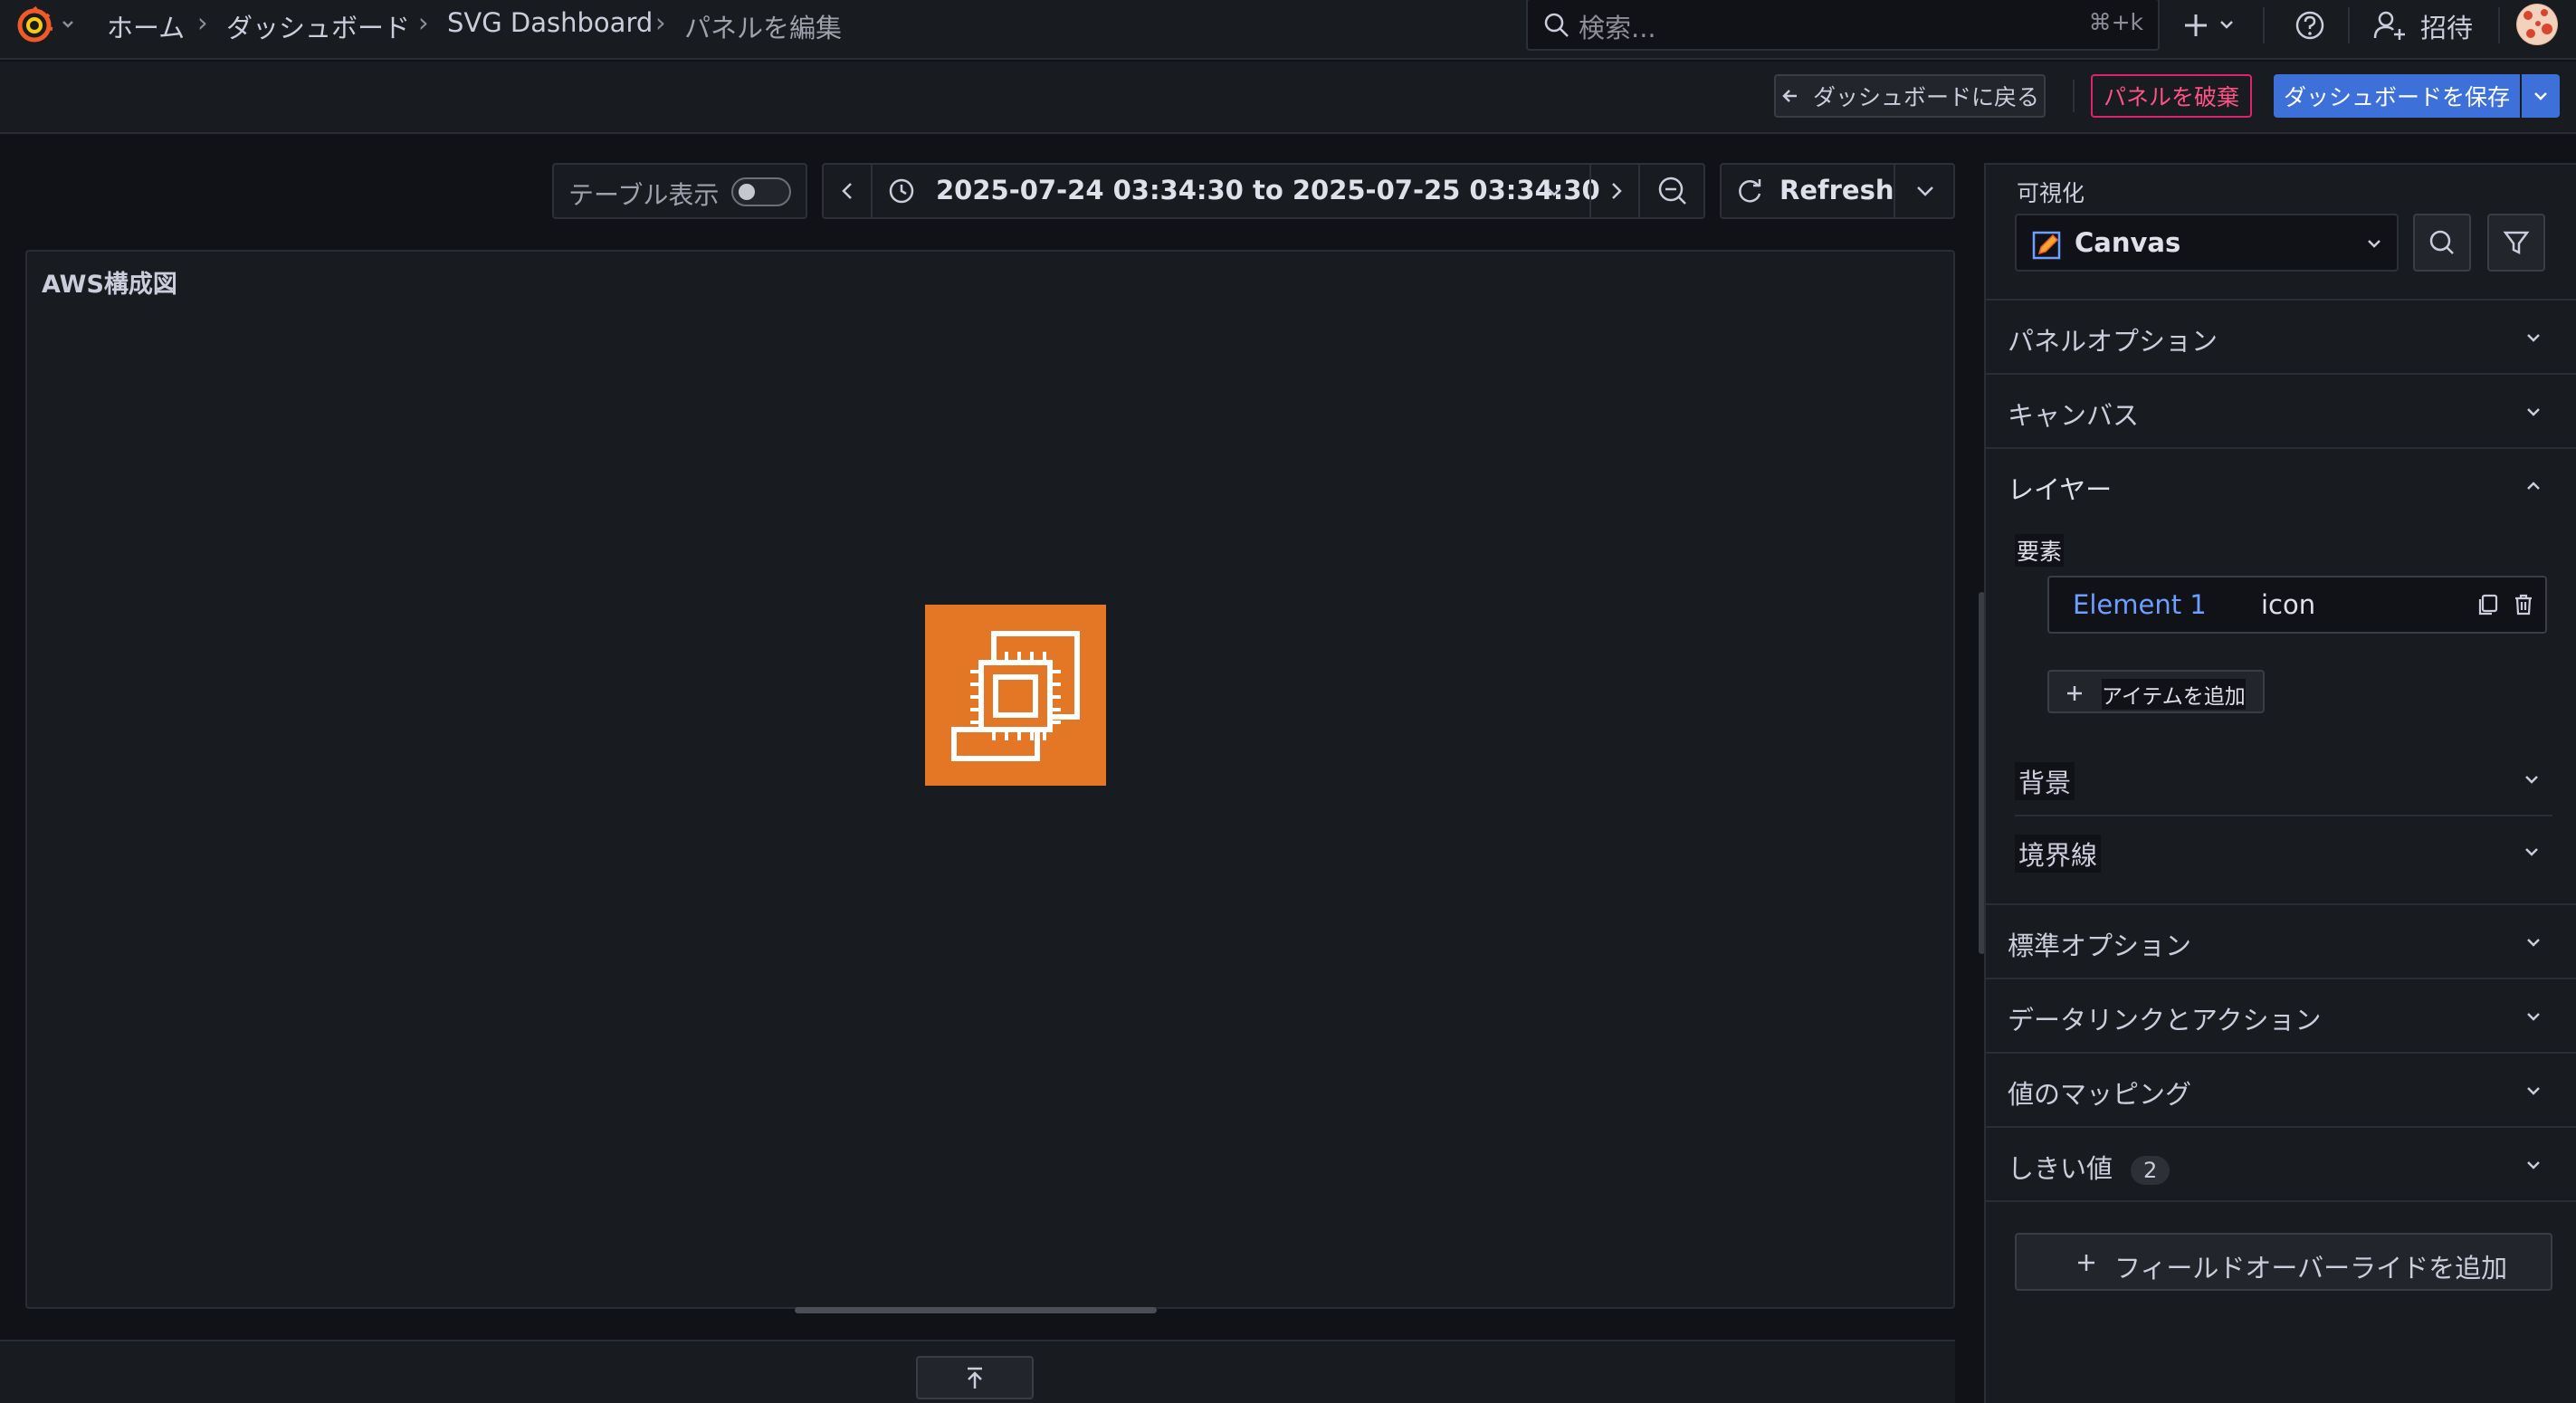 This screenshot has height=1403, width=2576. What do you see at coordinates (1837, 190) in the screenshot?
I see `refresh-label: Refresh` at bounding box center [1837, 190].